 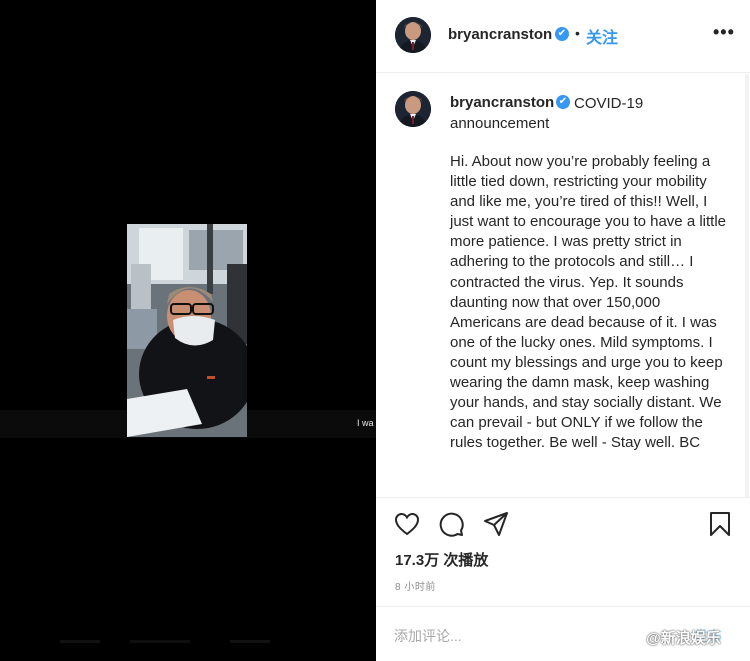 What do you see at coordinates (165, 641) in the screenshot?
I see `video-controls-shadow` at bounding box center [165, 641].